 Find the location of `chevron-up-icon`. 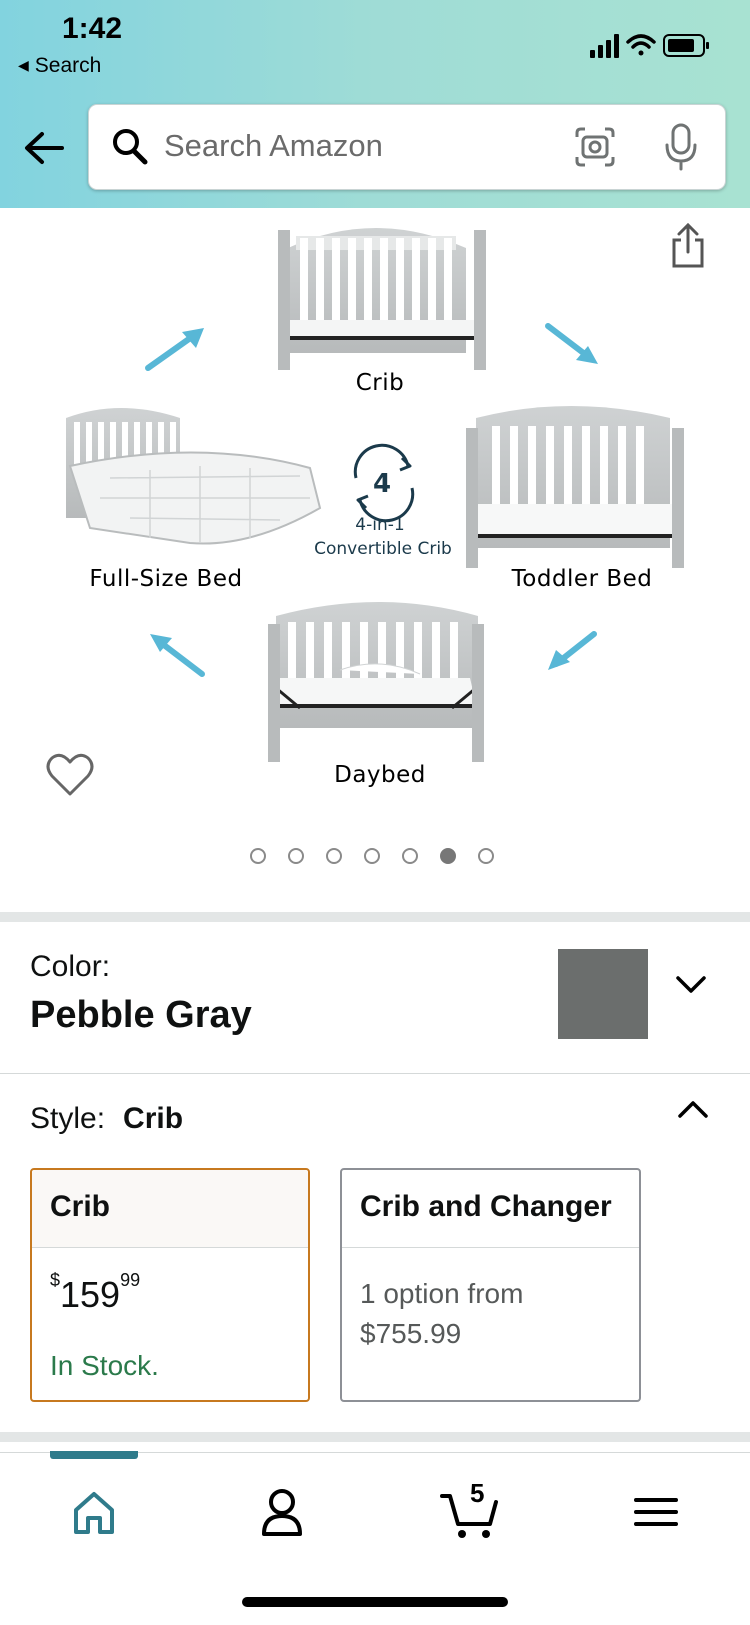

chevron-up-icon is located at coordinates (693, 1109).